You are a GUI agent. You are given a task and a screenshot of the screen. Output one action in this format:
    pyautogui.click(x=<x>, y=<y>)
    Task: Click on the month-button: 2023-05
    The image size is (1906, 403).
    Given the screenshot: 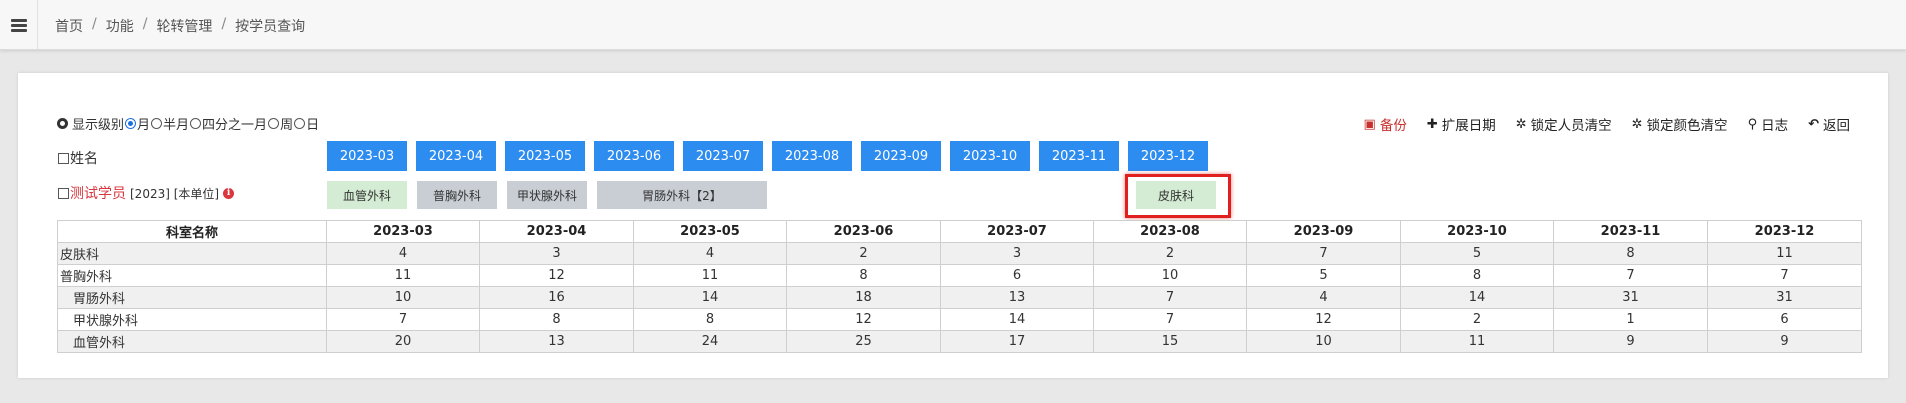 What is the action you would take?
    pyautogui.click(x=545, y=156)
    